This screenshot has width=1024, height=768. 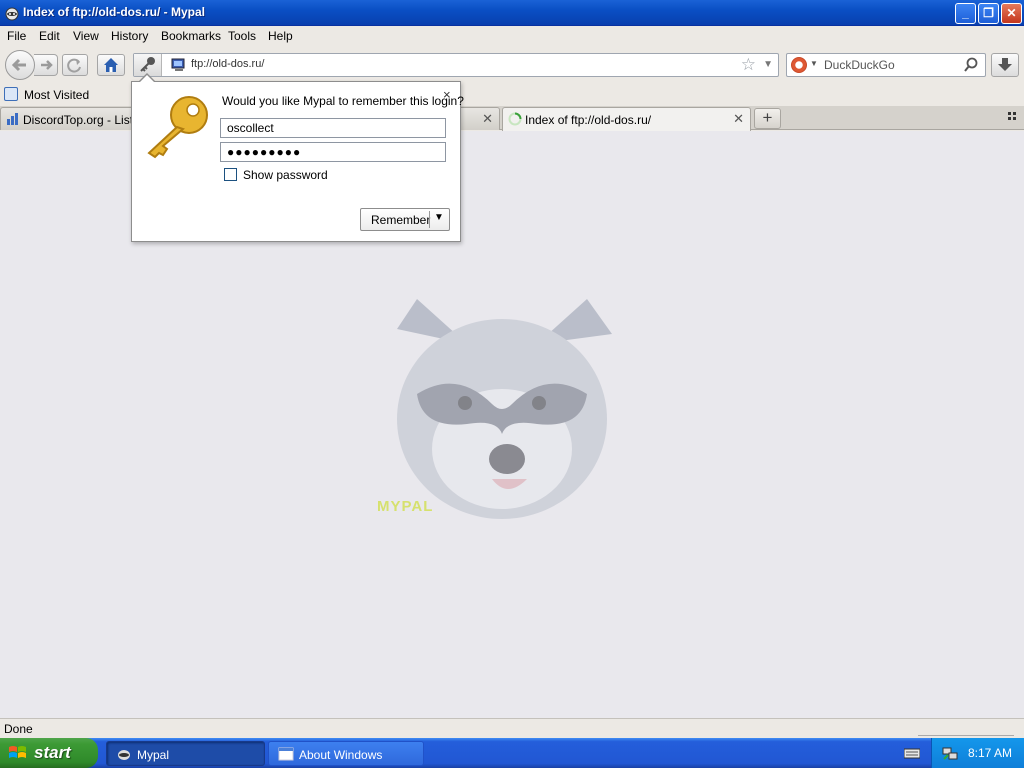 I want to click on forward-arrow-icon, so click(x=47, y=65).